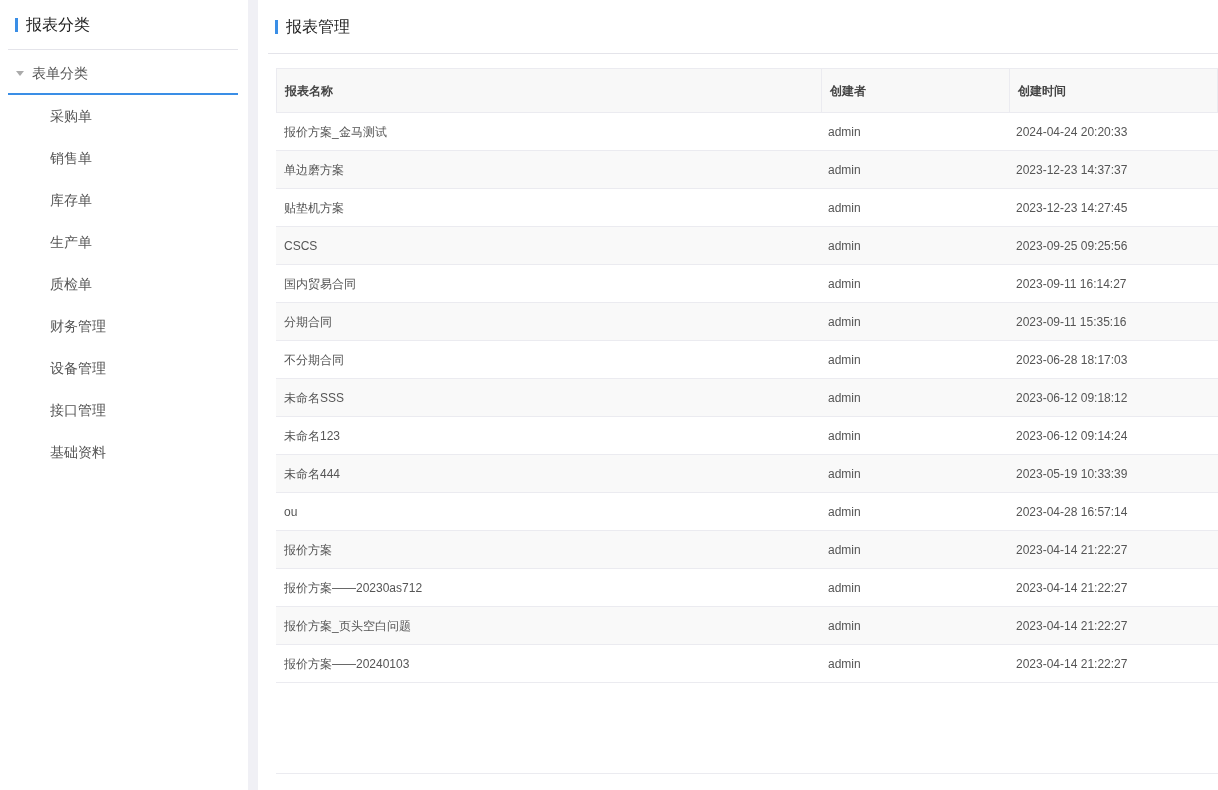  I want to click on tree-item: 基础资料, so click(123, 452).